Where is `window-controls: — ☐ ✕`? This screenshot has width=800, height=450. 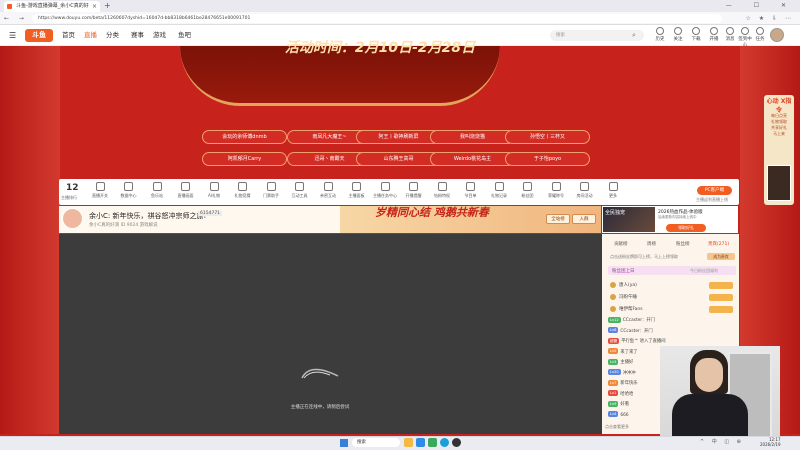
window-controls: — ☐ ✕ is located at coordinates (761, 6).